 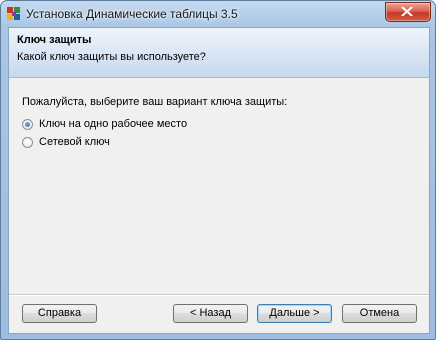 What do you see at coordinates (379, 313) in the screenshot?
I see `cancel-button: Отмена` at bounding box center [379, 313].